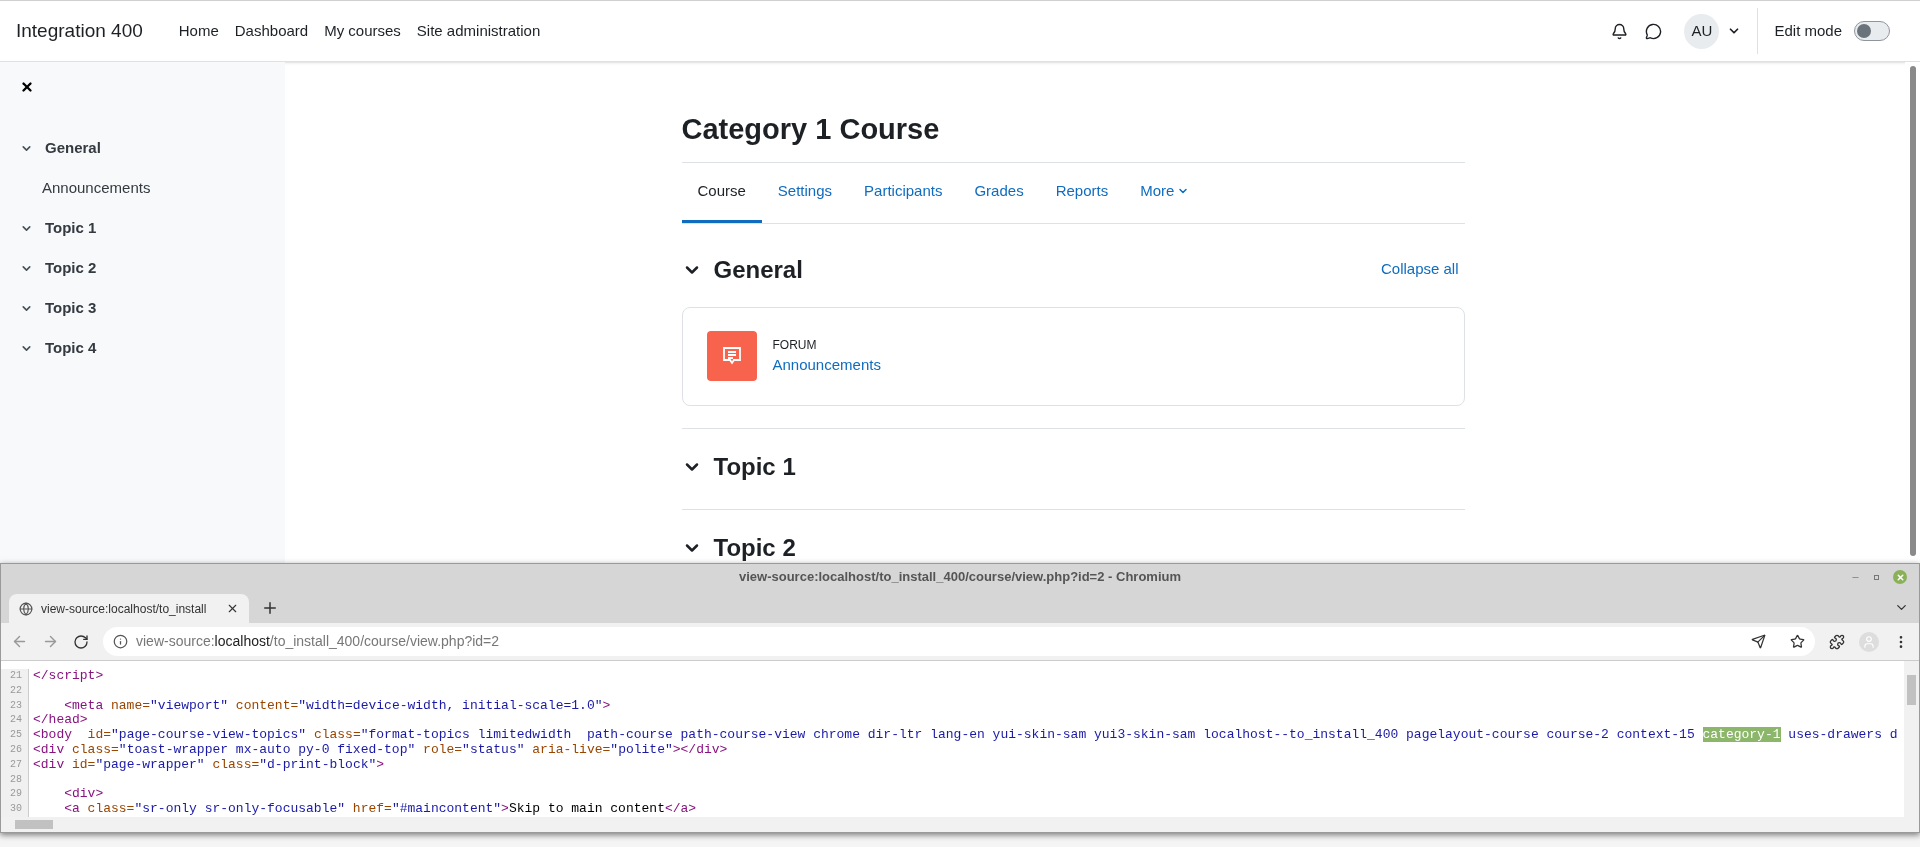  Describe the element at coordinates (380, 809) in the screenshot. I see `source-line: <a class="sr-only sr-only-focusable" href="#maincontent">Skip to main content</a>` at that location.